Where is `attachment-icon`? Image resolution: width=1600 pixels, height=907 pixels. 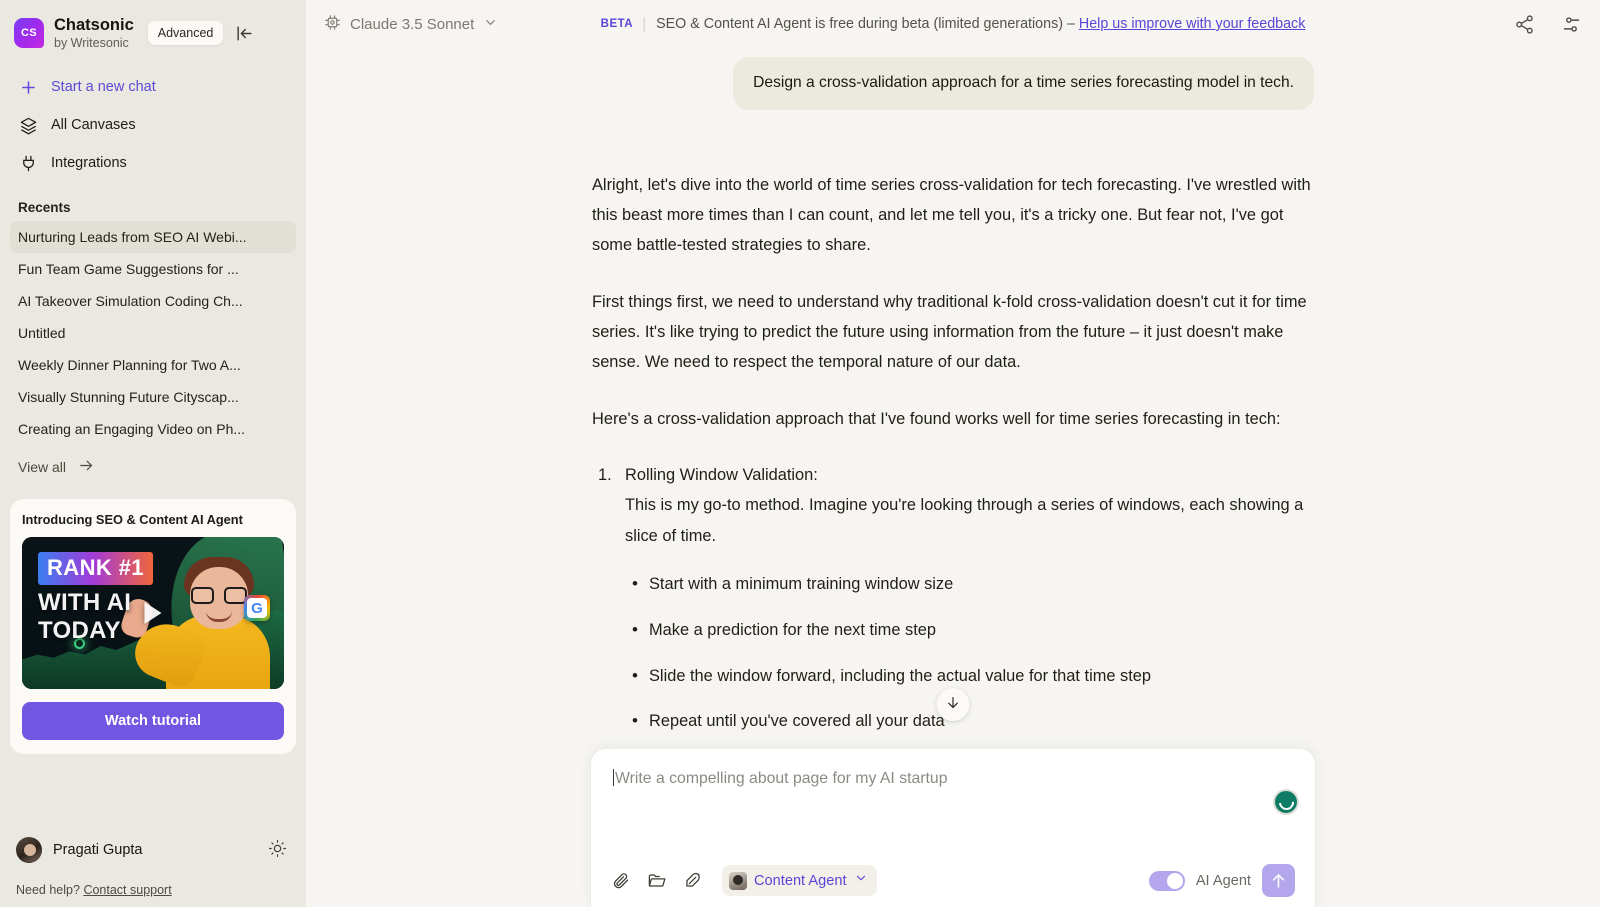 attachment-icon is located at coordinates (621, 881).